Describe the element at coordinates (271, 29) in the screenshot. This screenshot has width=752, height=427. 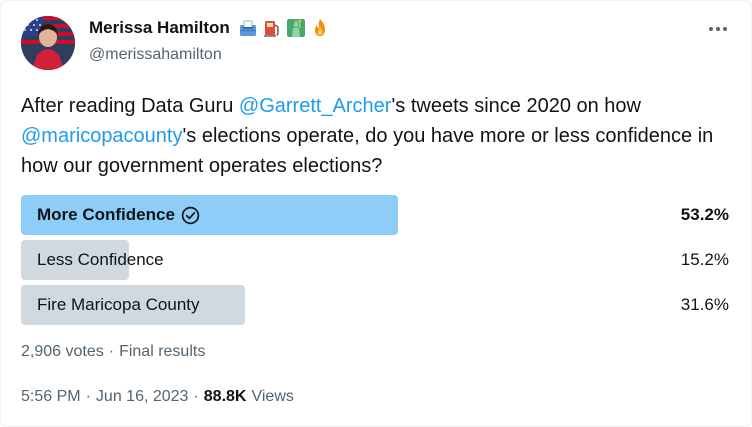
I see `fuel-pump-icon` at that location.